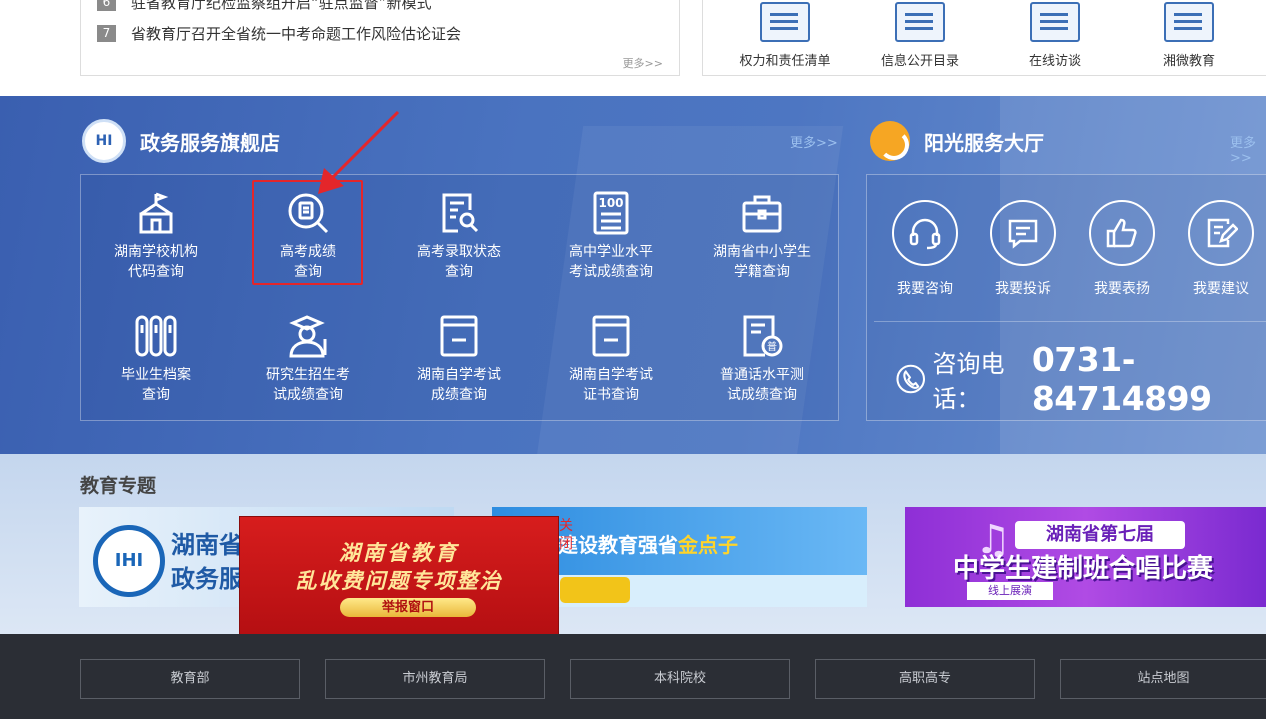 The image size is (1266, 719). What do you see at coordinates (680, 679) in the screenshot?
I see `footer-link-undergrad: 本科院校` at bounding box center [680, 679].